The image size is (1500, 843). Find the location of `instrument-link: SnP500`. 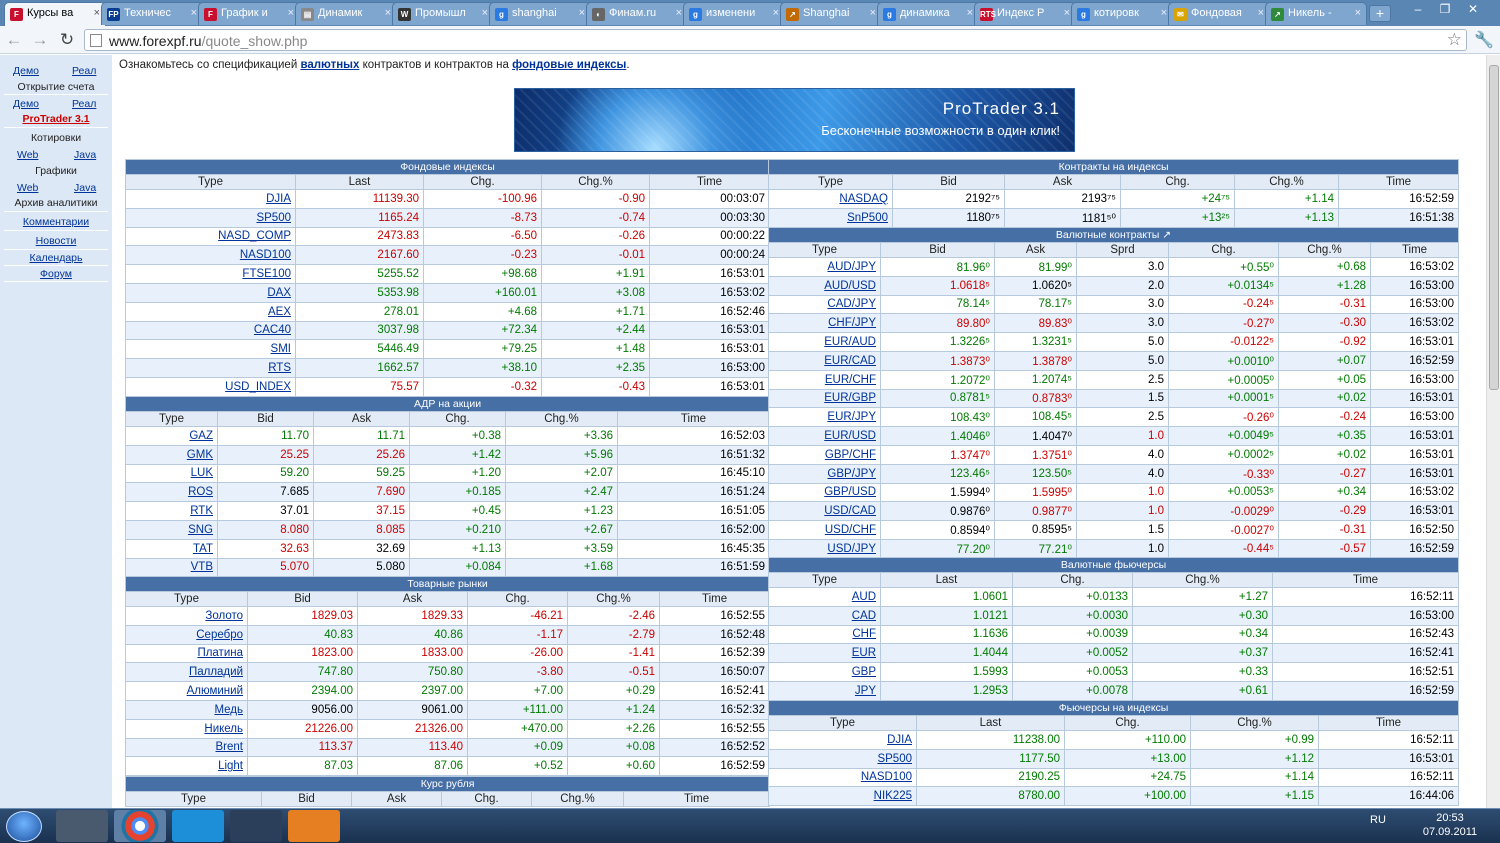

instrument-link: SnP500 is located at coordinates (830, 217).